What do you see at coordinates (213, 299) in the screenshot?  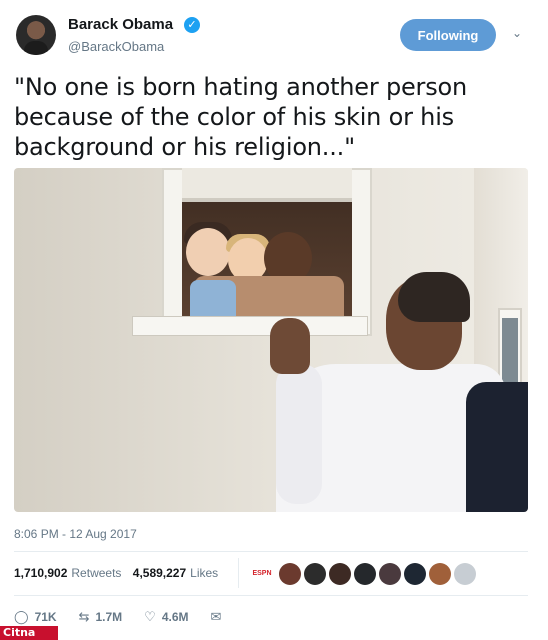 I see `photo-child-shirt` at bounding box center [213, 299].